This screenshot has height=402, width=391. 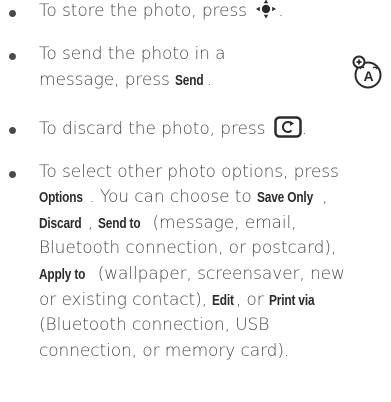 I want to click on list-item-text: To discard the photo, press ., so click(x=173, y=131).